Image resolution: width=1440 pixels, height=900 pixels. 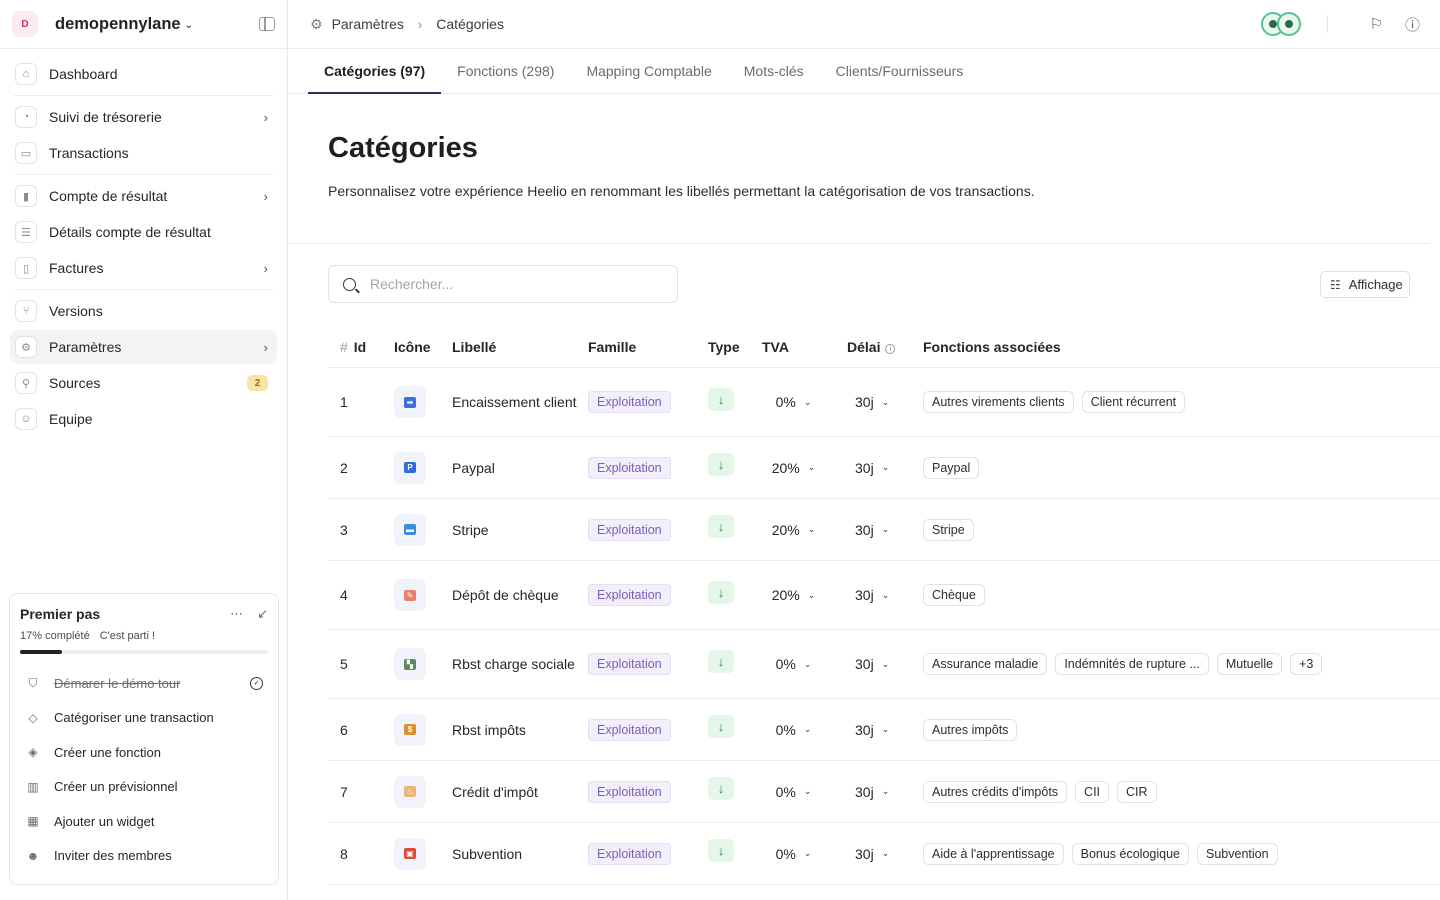 I want to click on check-icon: ✎, so click(x=410, y=595).